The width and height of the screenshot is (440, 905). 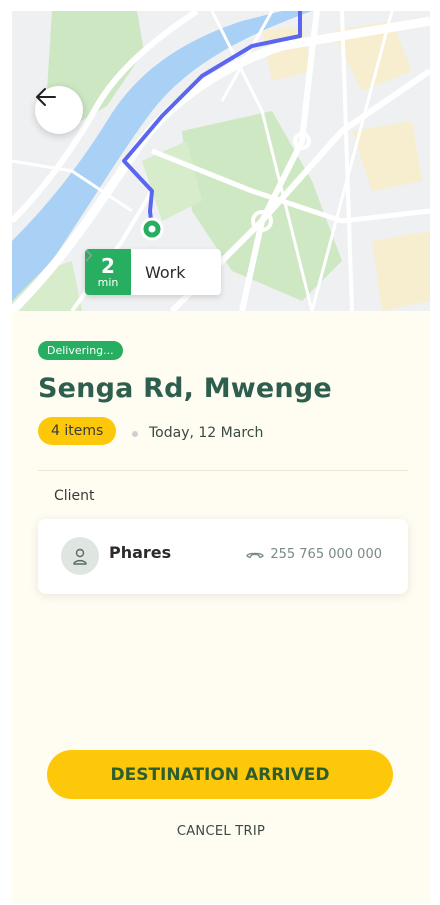 What do you see at coordinates (135, 434) in the screenshot?
I see `separator-dot` at bounding box center [135, 434].